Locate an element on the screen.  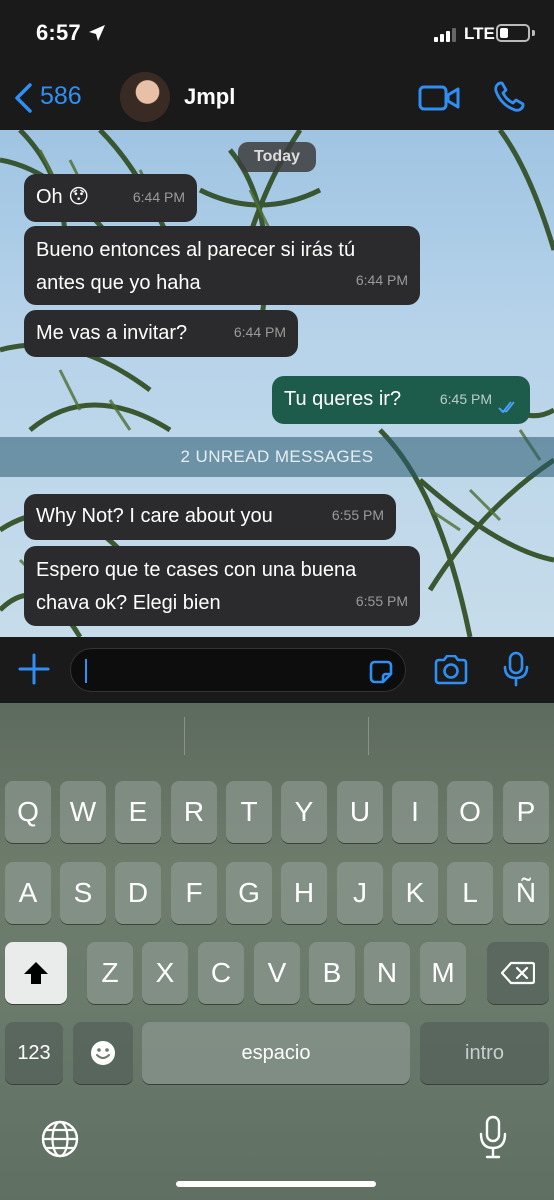
shift-key is located at coordinates (36, 973).